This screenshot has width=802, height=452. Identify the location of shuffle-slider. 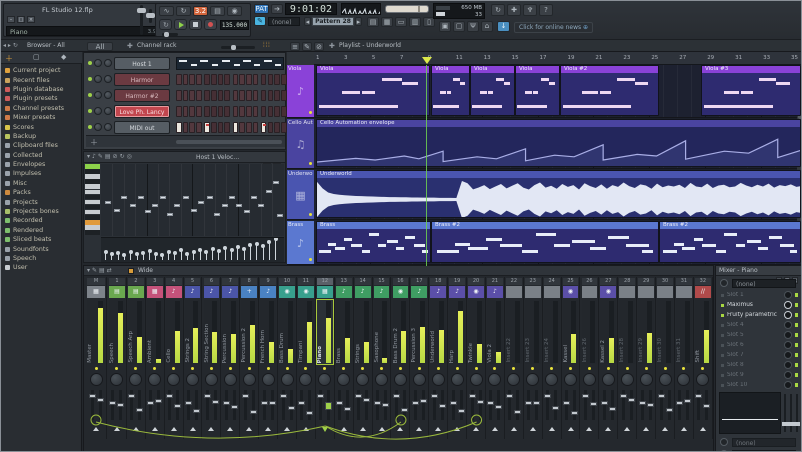
(170, 34).